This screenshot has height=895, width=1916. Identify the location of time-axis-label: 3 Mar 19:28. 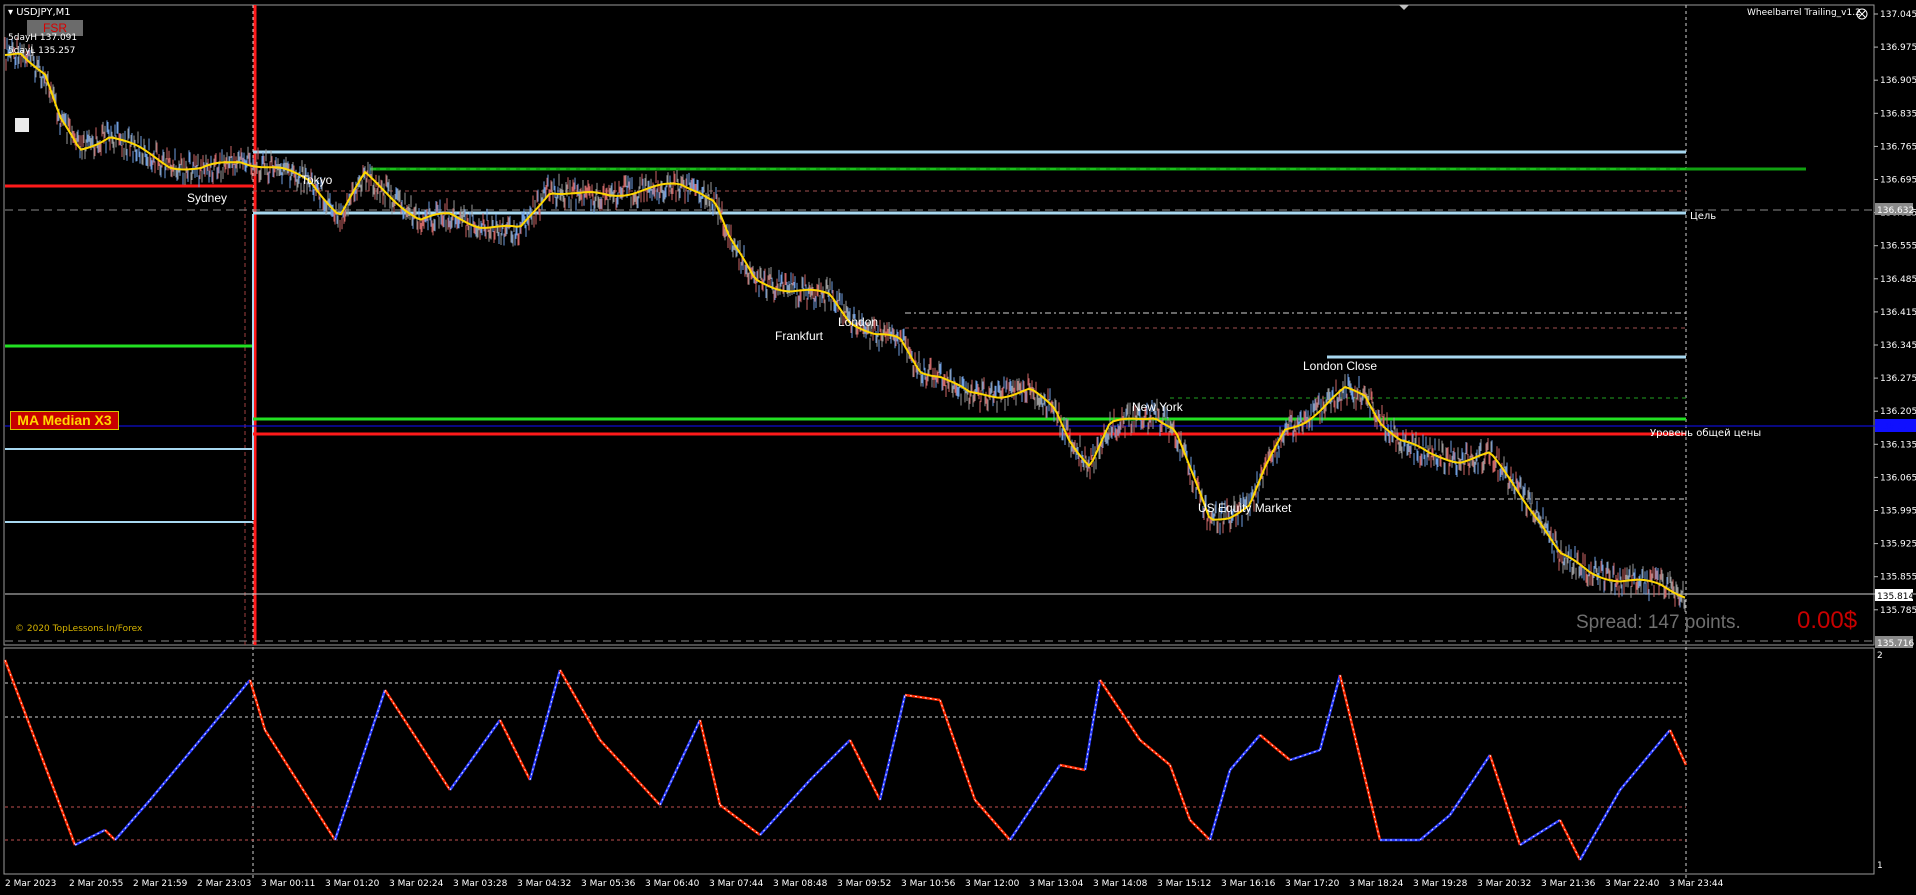
(1440, 884).